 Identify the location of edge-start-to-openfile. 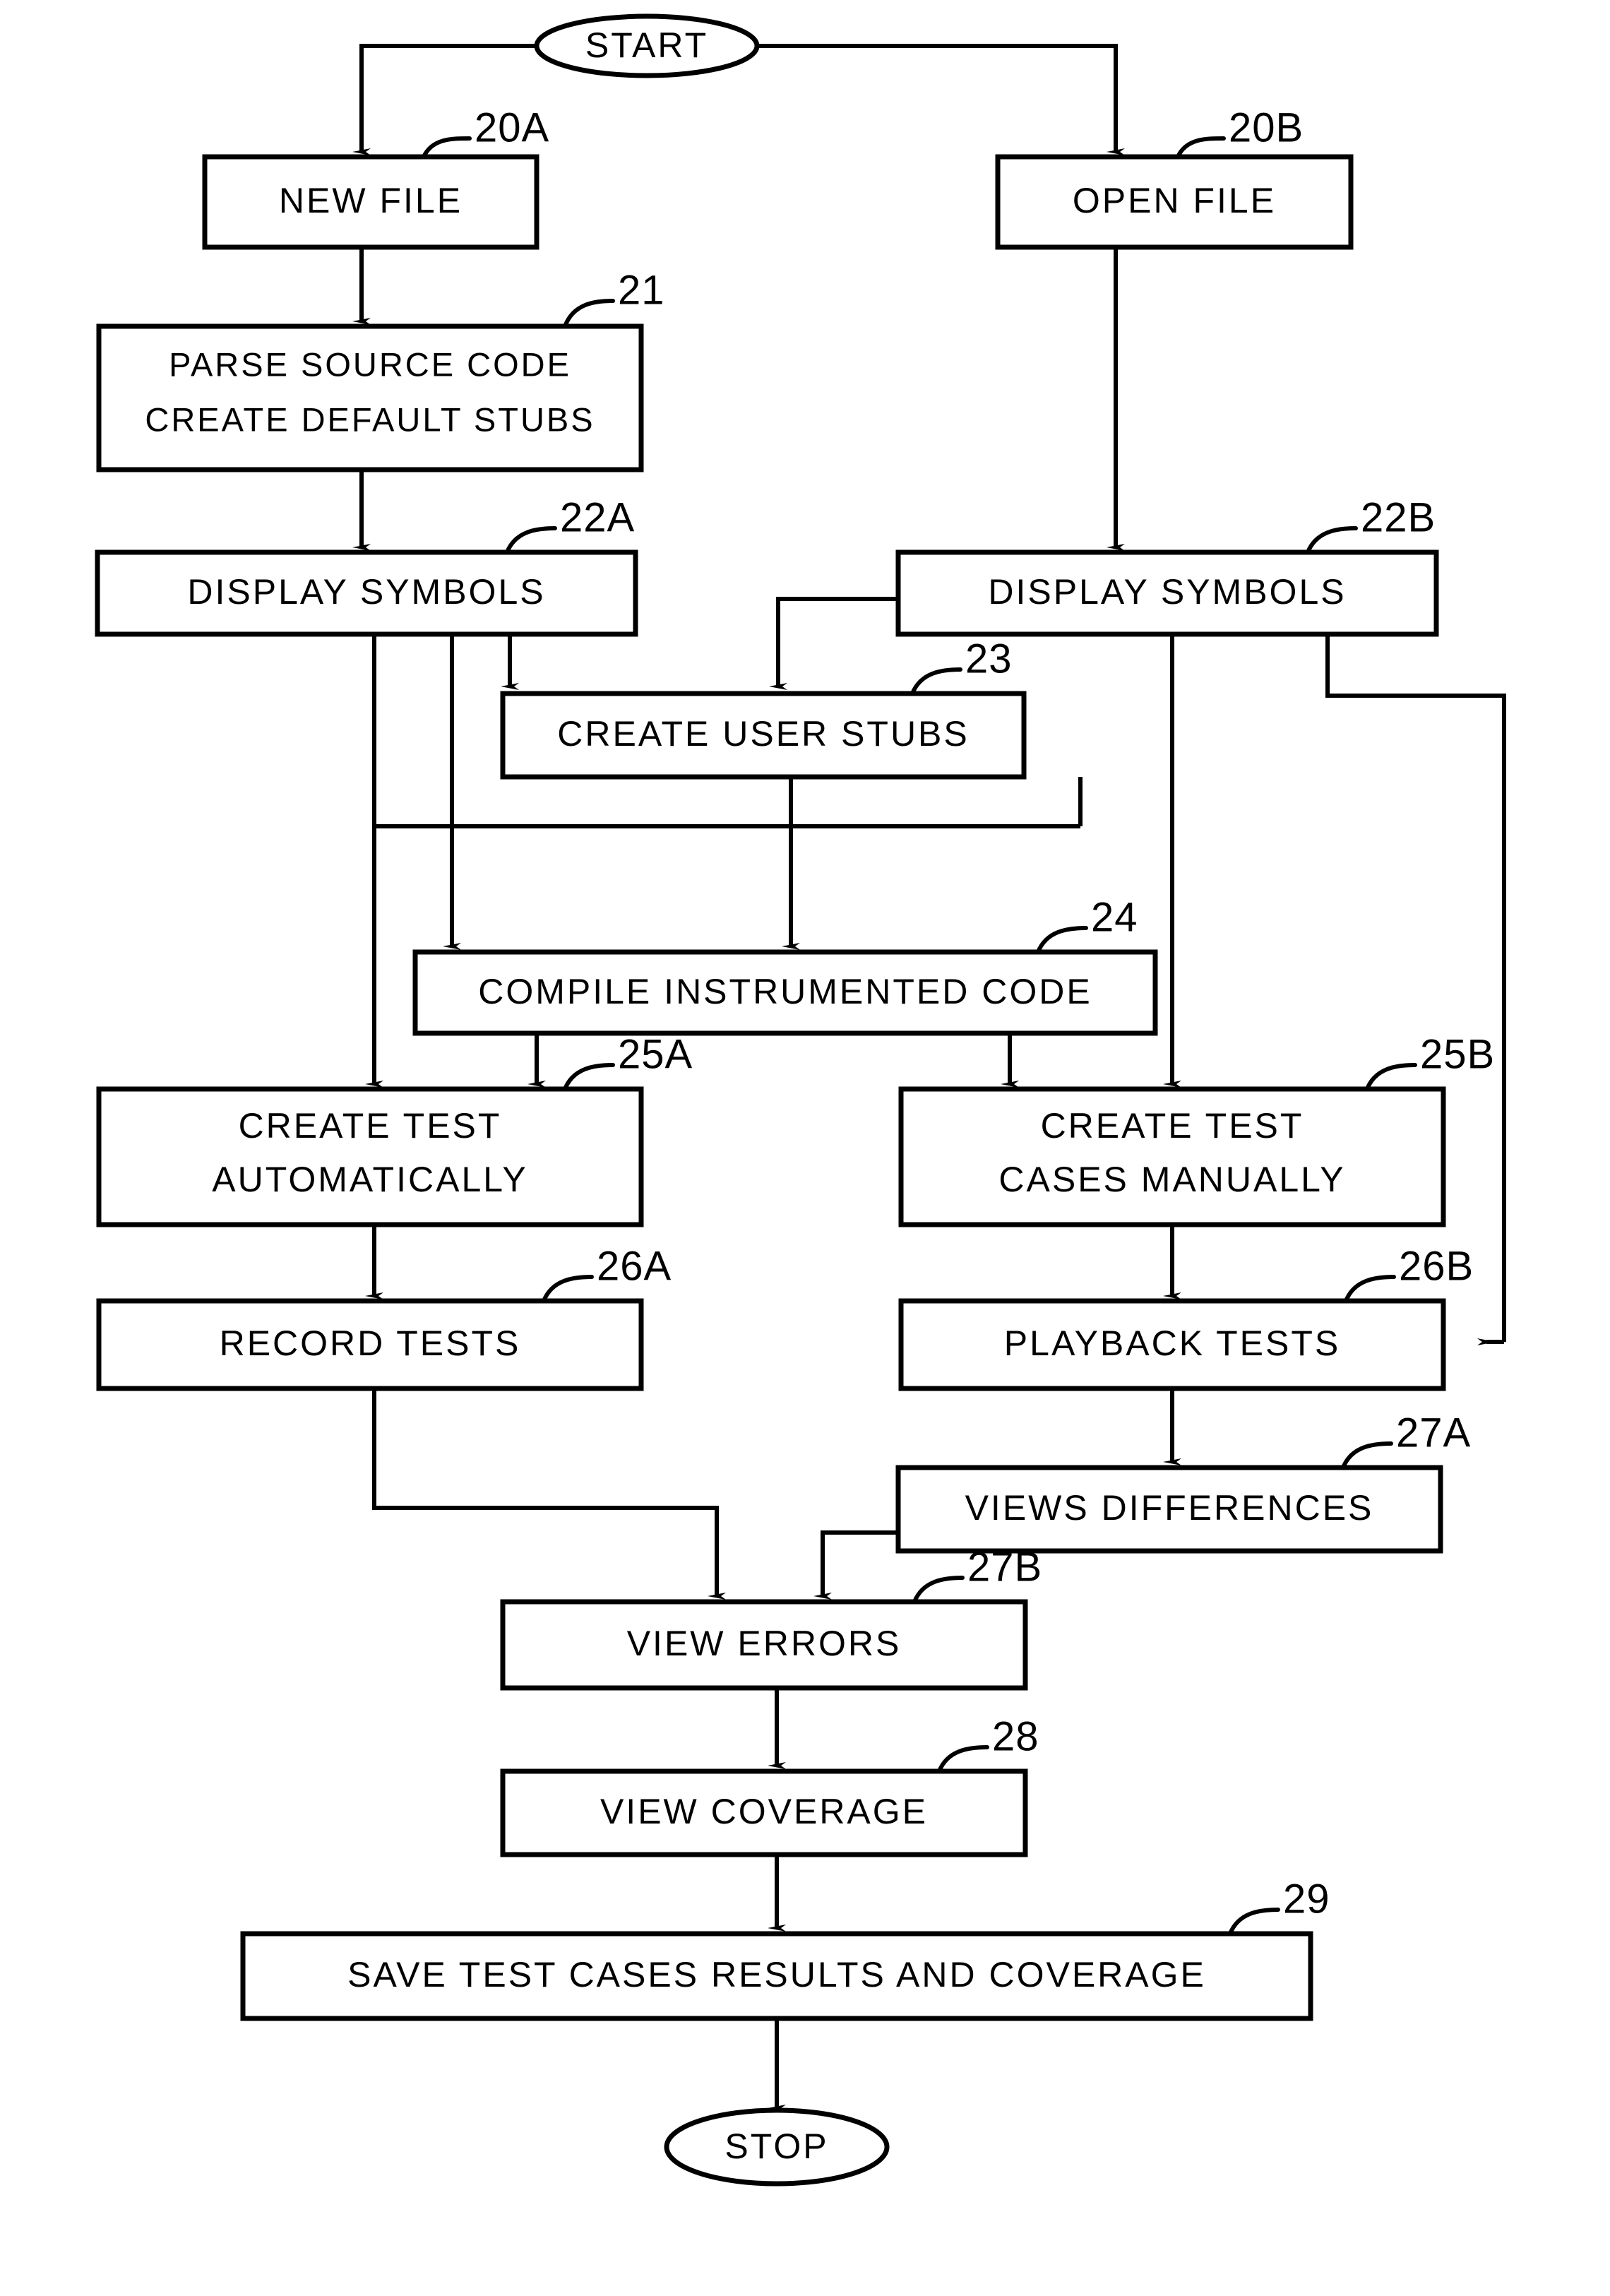
(941, 99).